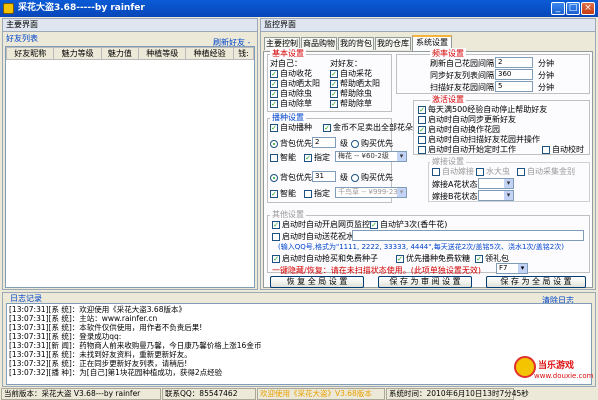  What do you see at coordinates (514, 74) in the screenshot?
I see `sync-friends-input: 360` at bounding box center [514, 74].